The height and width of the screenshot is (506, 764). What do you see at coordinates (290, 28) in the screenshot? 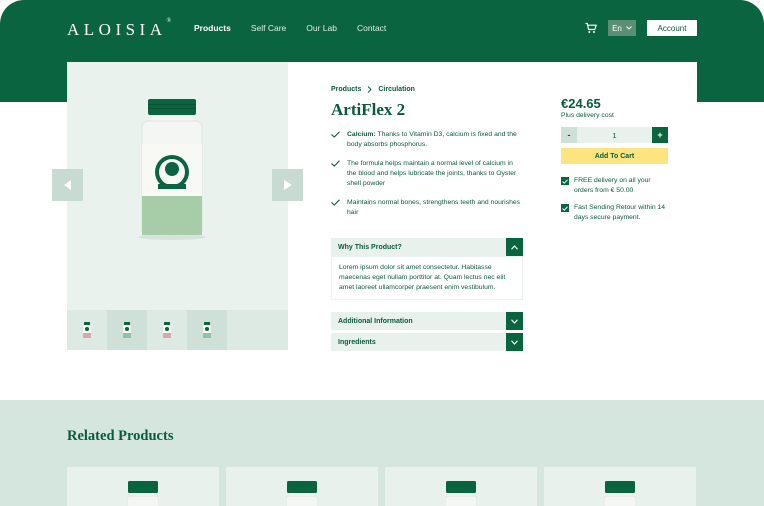
I see `main-nav: Products Self Care Our Lab Contact` at bounding box center [290, 28].